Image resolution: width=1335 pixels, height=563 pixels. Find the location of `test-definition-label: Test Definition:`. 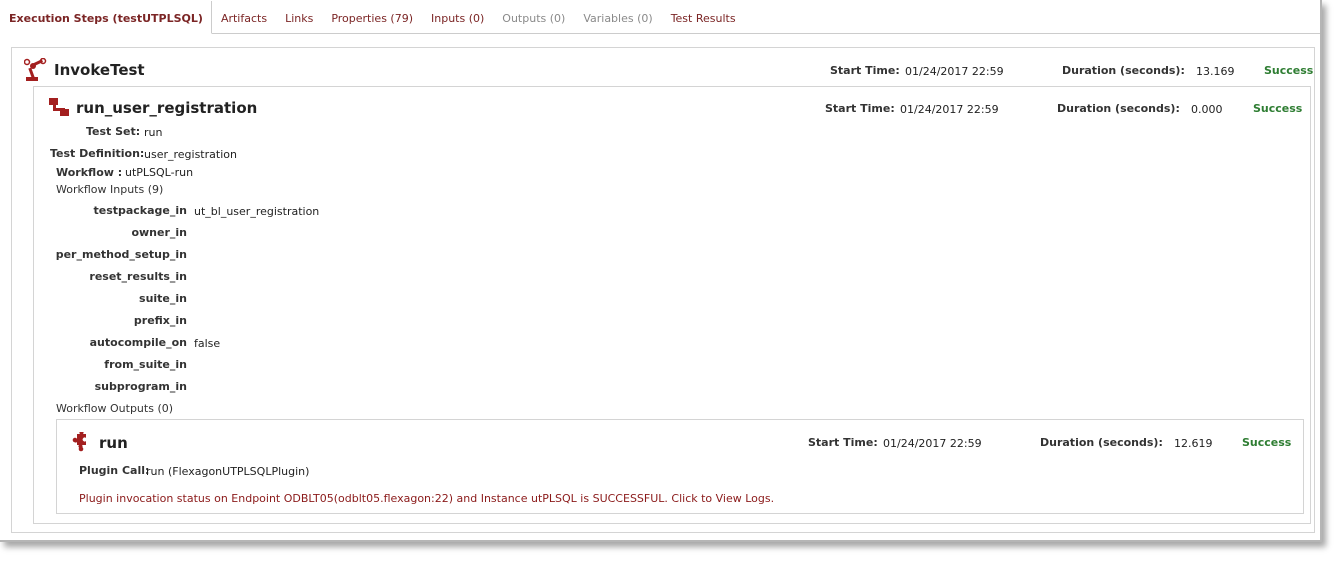

test-definition-label: Test Definition: is located at coordinates (97, 153).